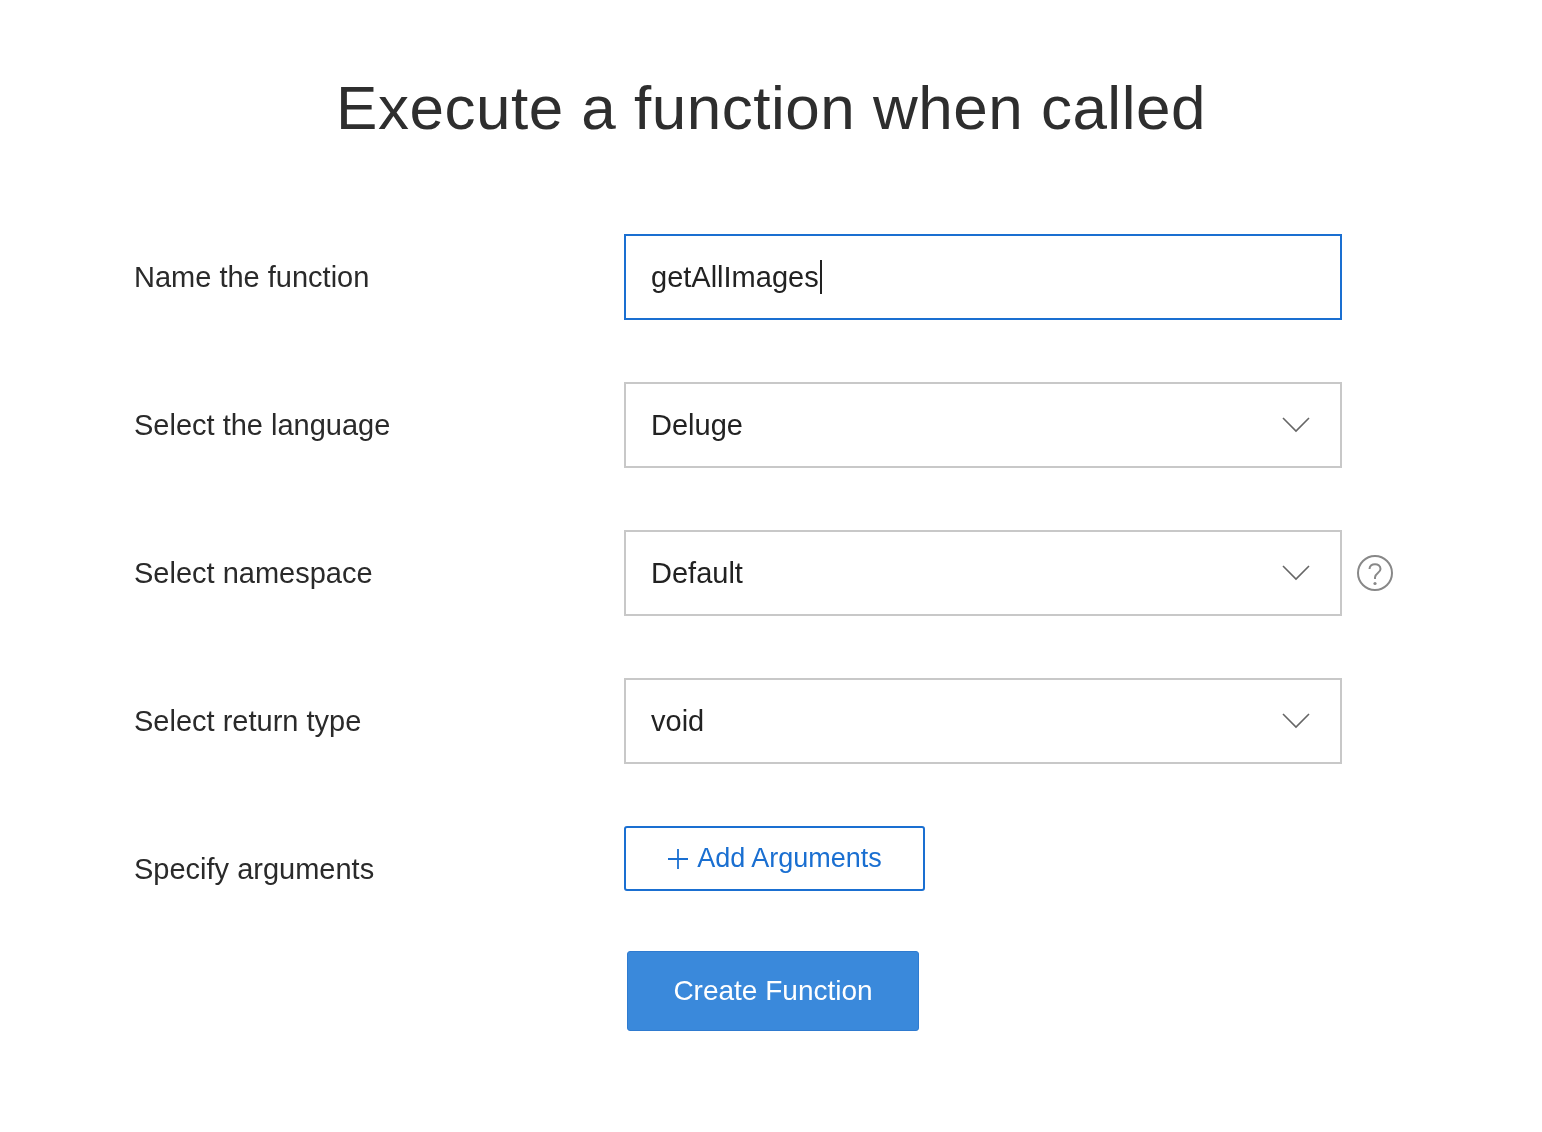 The height and width of the screenshot is (1132, 1542). I want to click on dropdown-select: Default, so click(983, 573).